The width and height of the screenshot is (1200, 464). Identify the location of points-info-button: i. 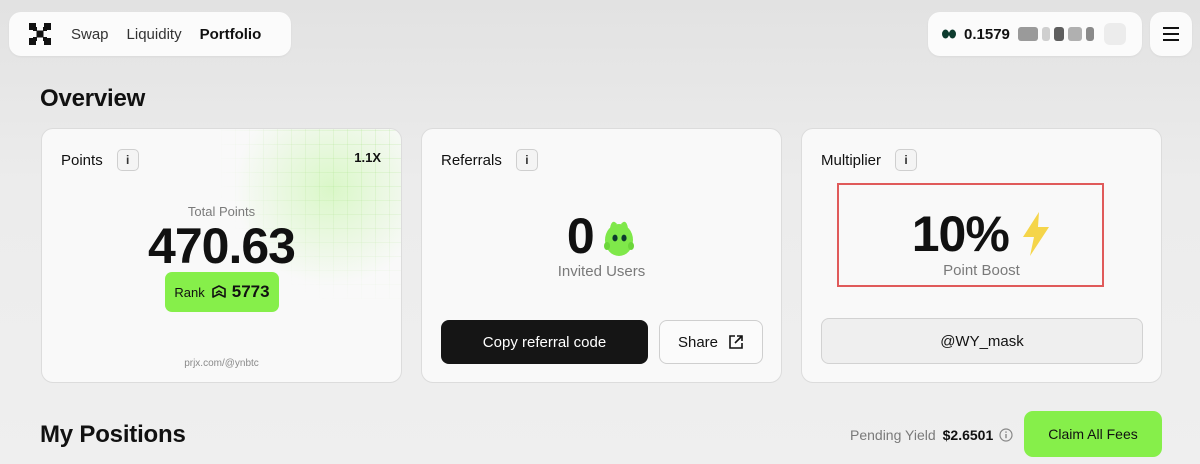
(127, 160).